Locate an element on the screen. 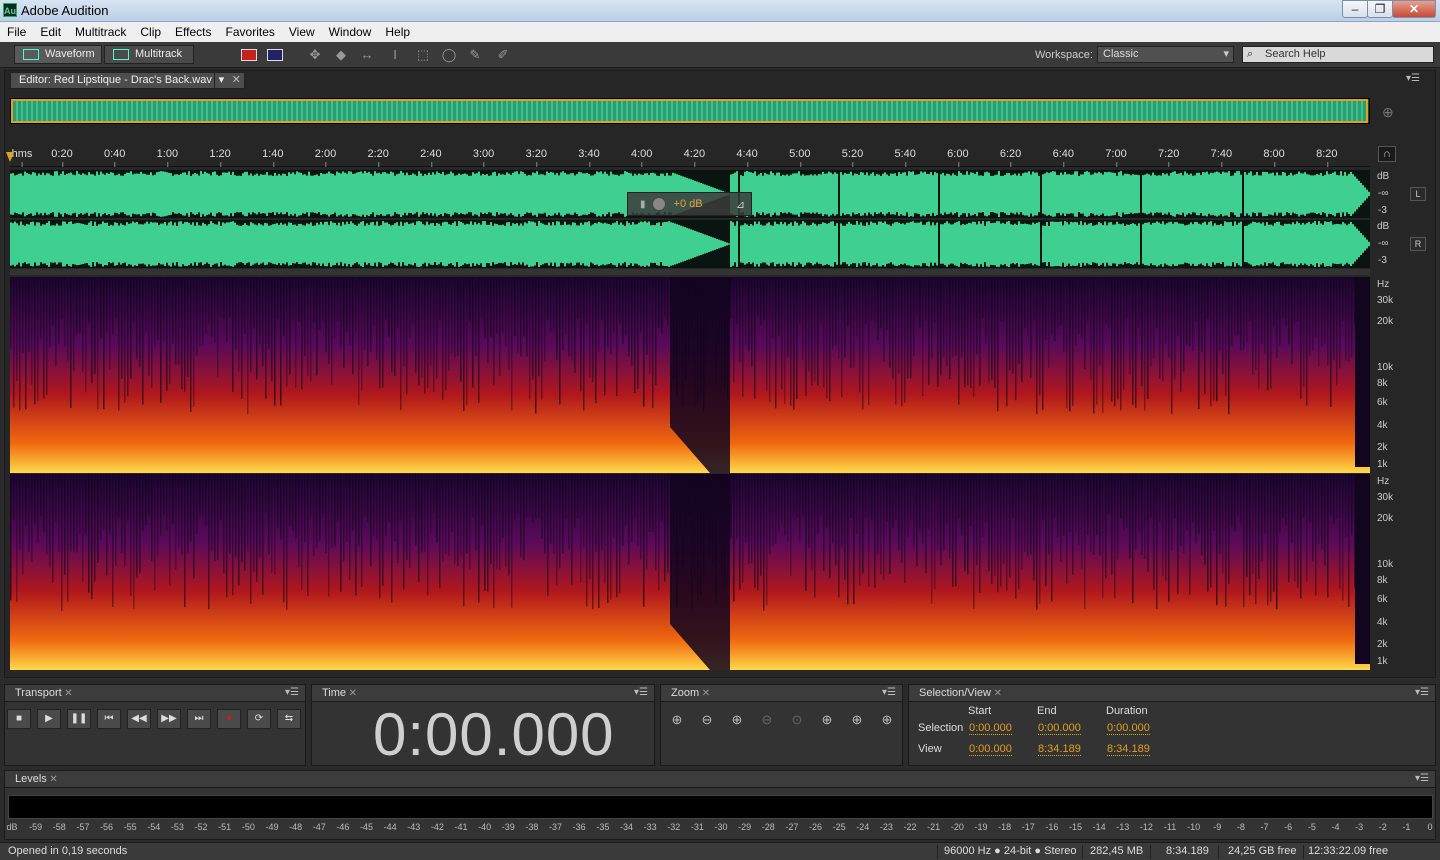 This screenshot has height=860, width=1440. zoom-selection-icon: ⊕ is located at coordinates (827, 721).